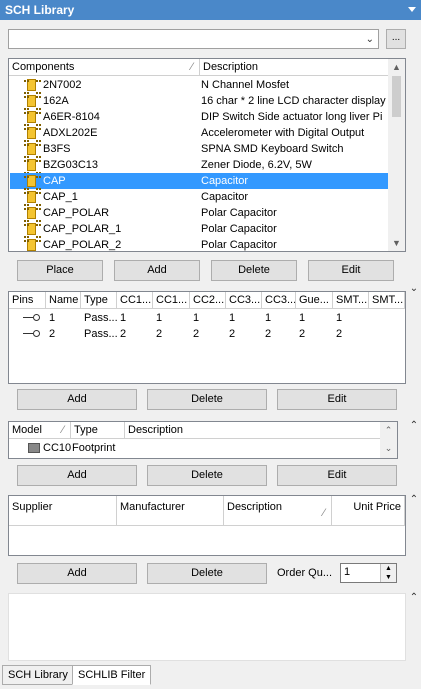 The height and width of the screenshot is (689, 421). What do you see at coordinates (278, 511) in the screenshot?
I see `column-header-description: Description ⁄` at bounding box center [278, 511].